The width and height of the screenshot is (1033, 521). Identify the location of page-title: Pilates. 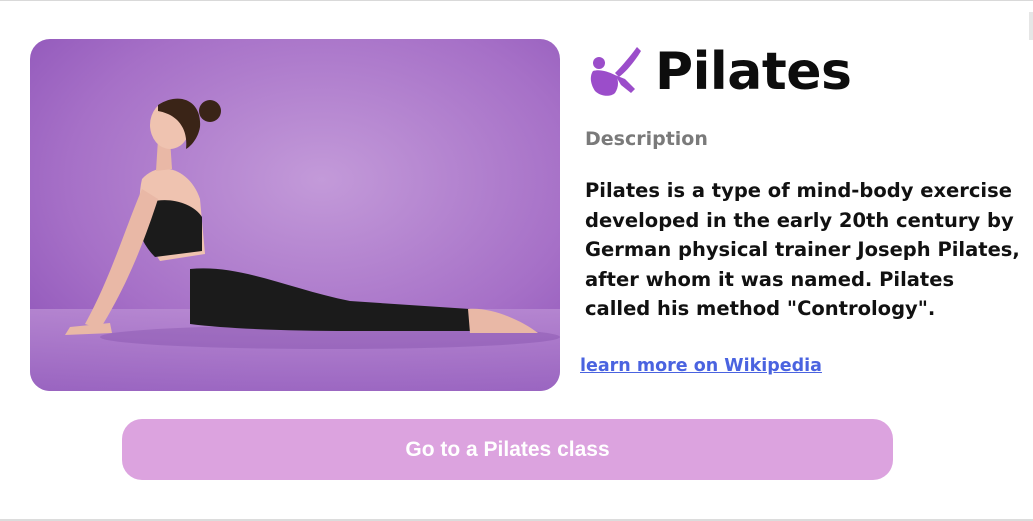
(753, 72).